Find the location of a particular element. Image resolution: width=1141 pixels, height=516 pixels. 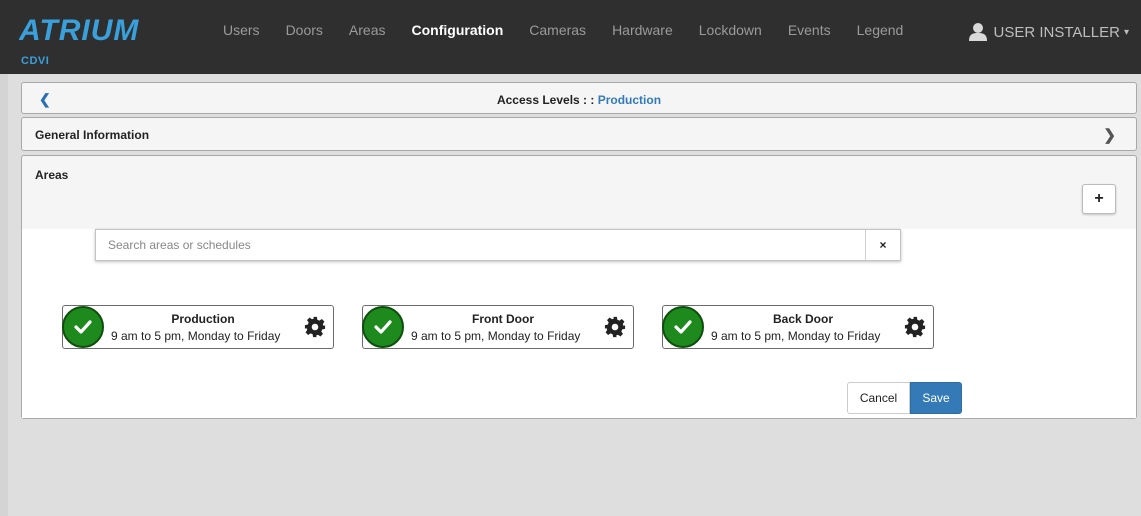

page-title-subtitle: Production is located at coordinates (629, 100).